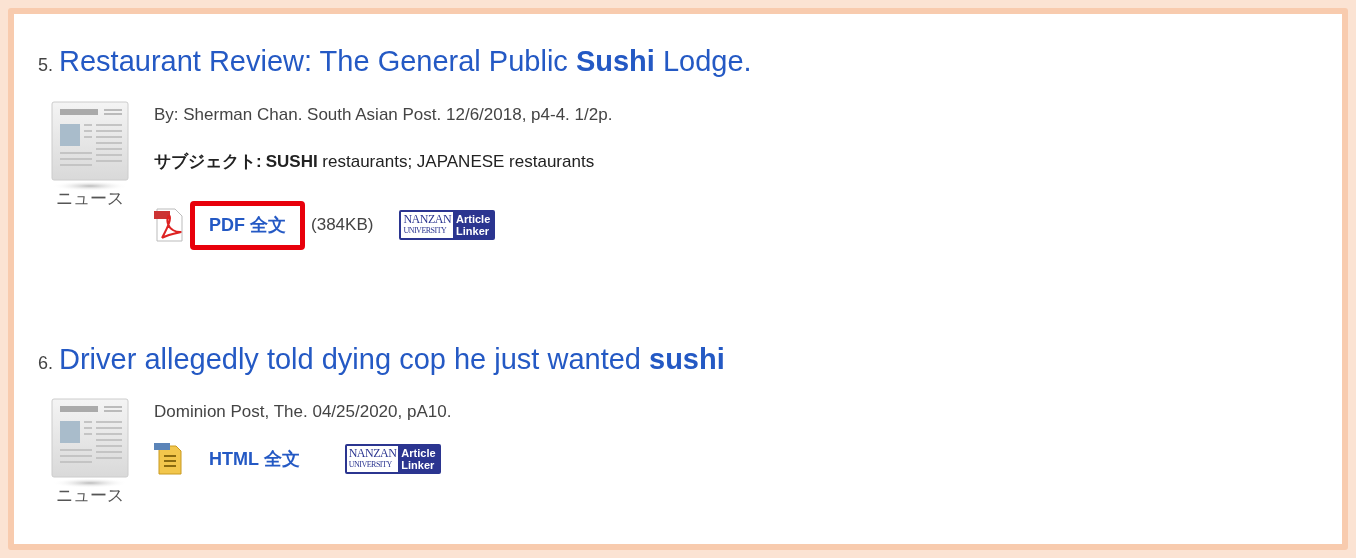 The width and height of the screenshot is (1356, 558). I want to click on subject-terms: SUSHI restaurants; JAPANESE restaurants, so click(430, 162).